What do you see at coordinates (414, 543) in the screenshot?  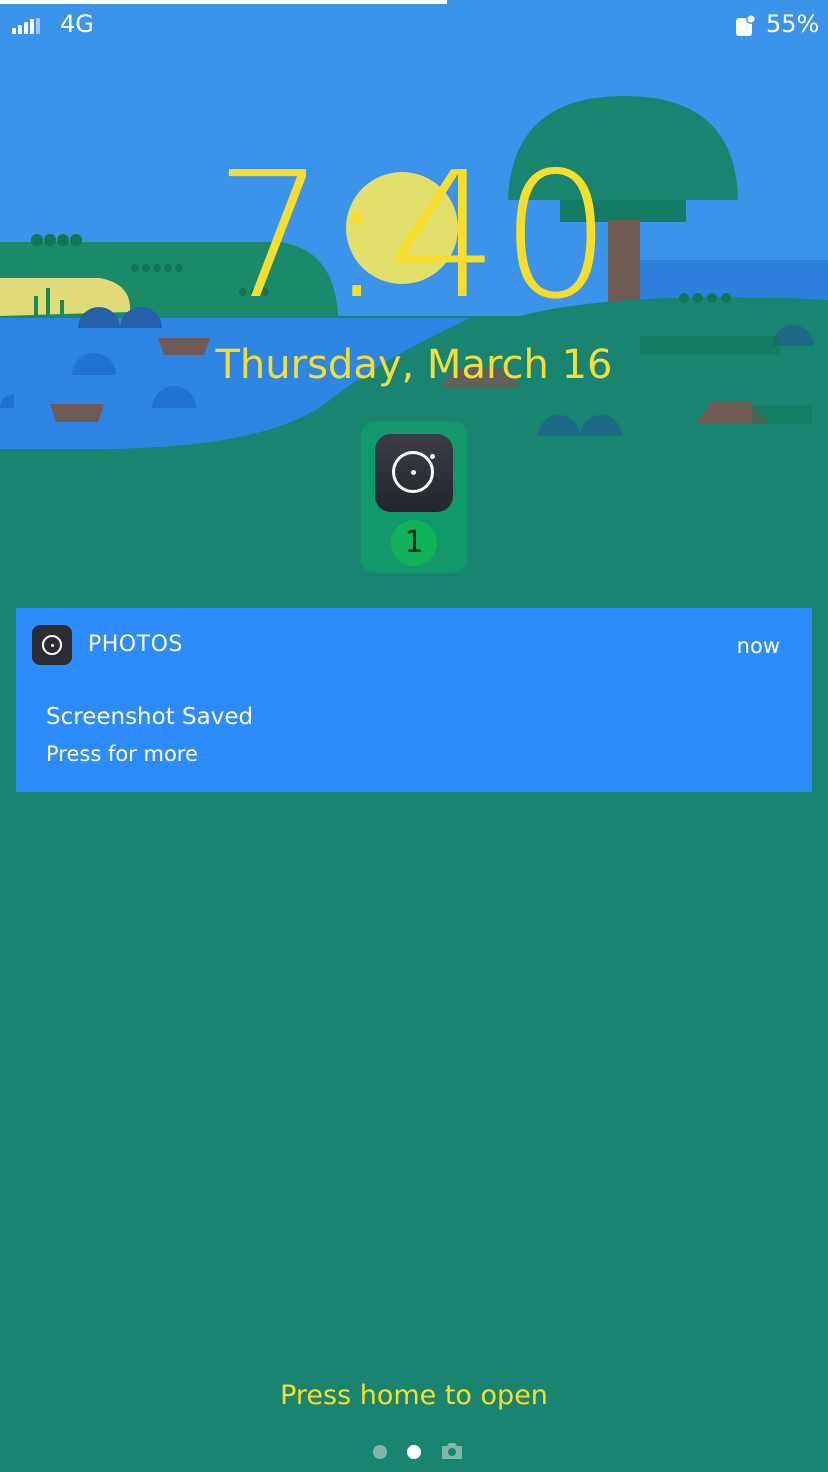 I see `notification-count: 1` at bounding box center [414, 543].